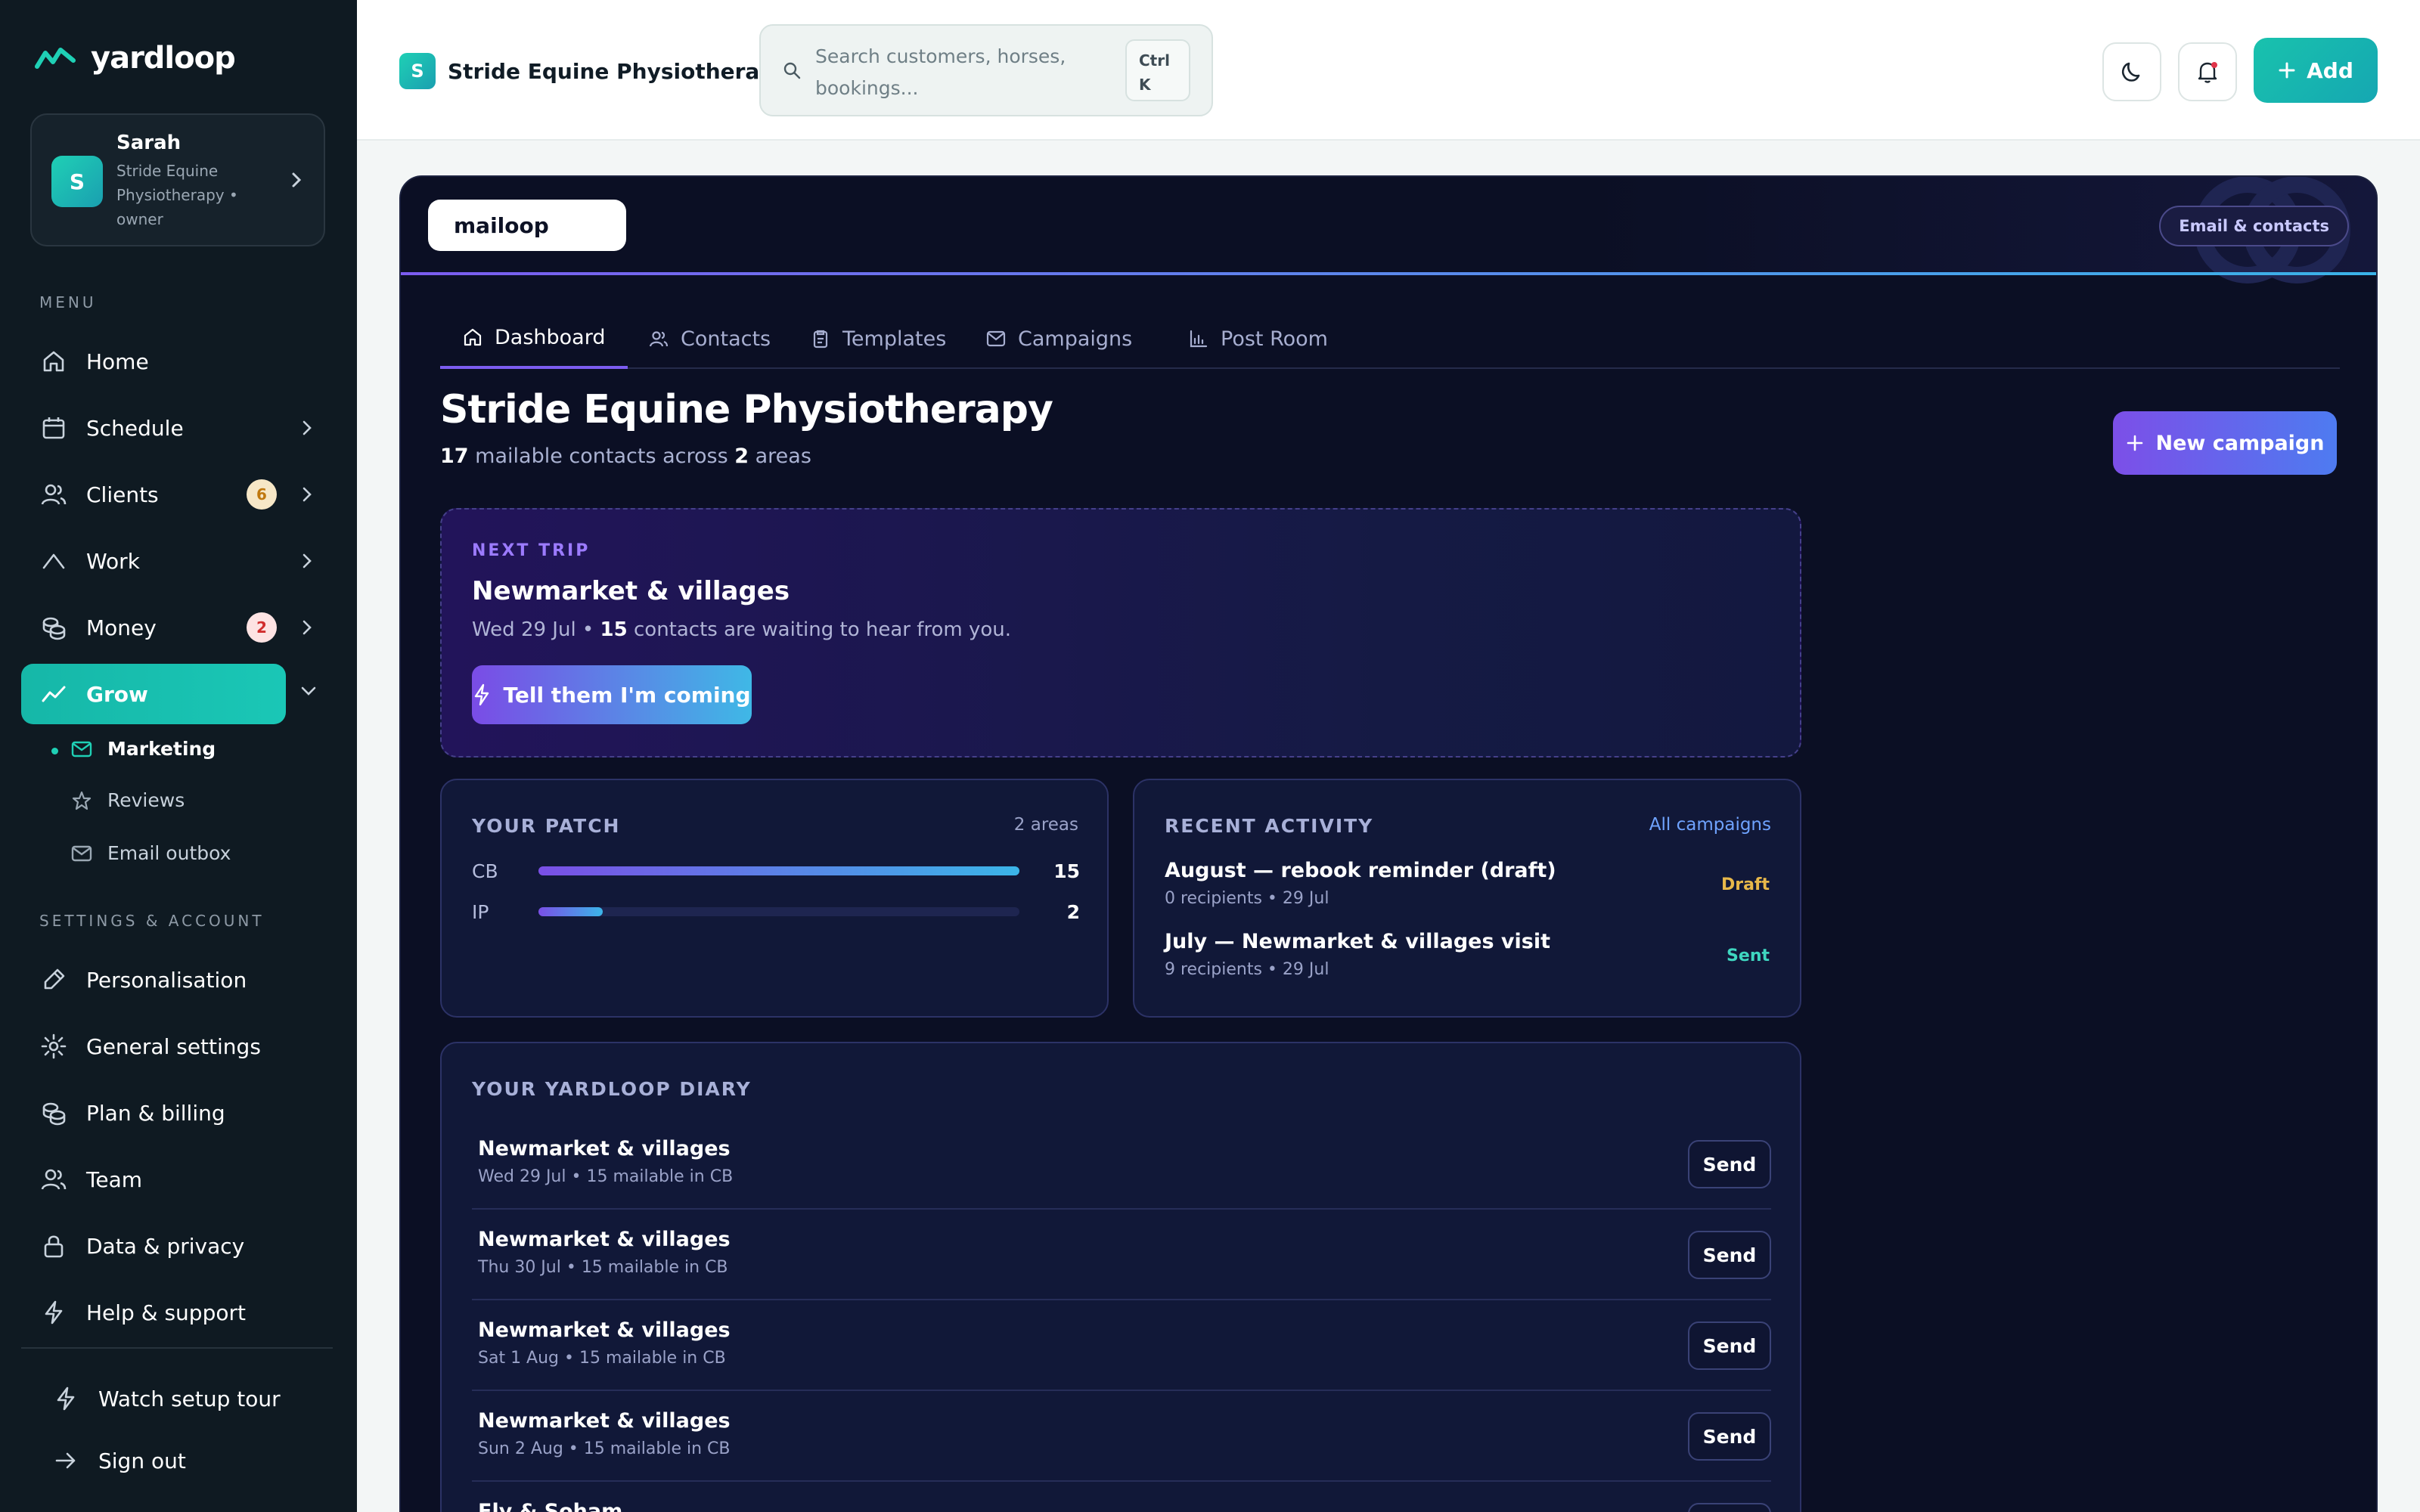 The width and height of the screenshot is (2420, 1512). What do you see at coordinates (308, 691) in the screenshot?
I see `chevron-down-icon` at bounding box center [308, 691].